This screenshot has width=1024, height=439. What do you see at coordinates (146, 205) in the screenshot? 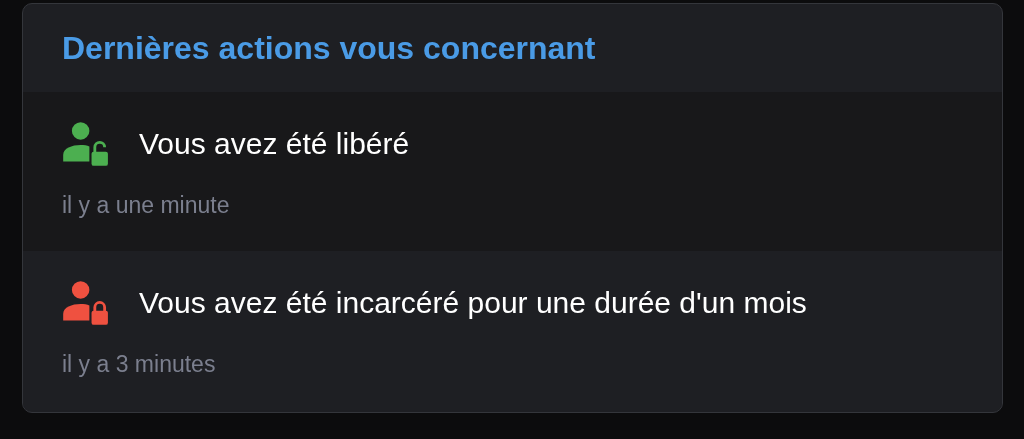
I see `action-time: il y a une minute` at bounding box center [146, 205].